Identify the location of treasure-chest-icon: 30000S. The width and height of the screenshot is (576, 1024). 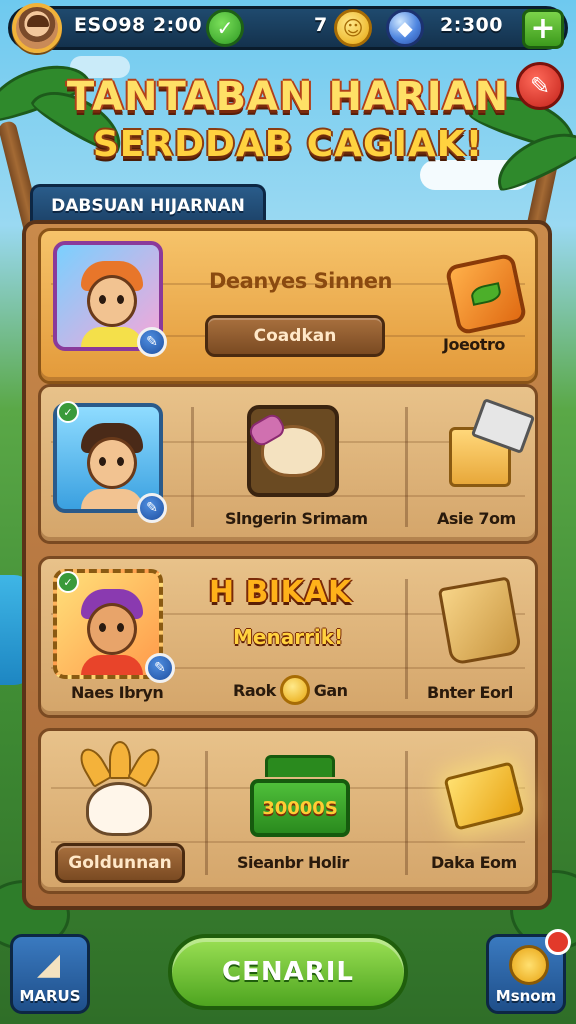
(300, 796).